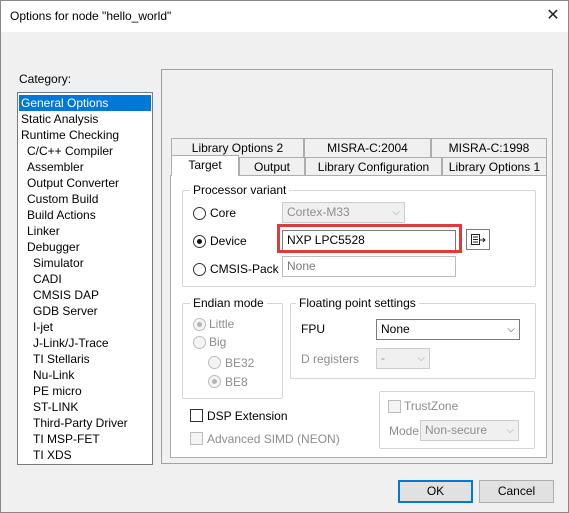  What do you see at coordinates (214, 362) in the screenshot?
I see `be32-radio` at bounding box center [214, 362].